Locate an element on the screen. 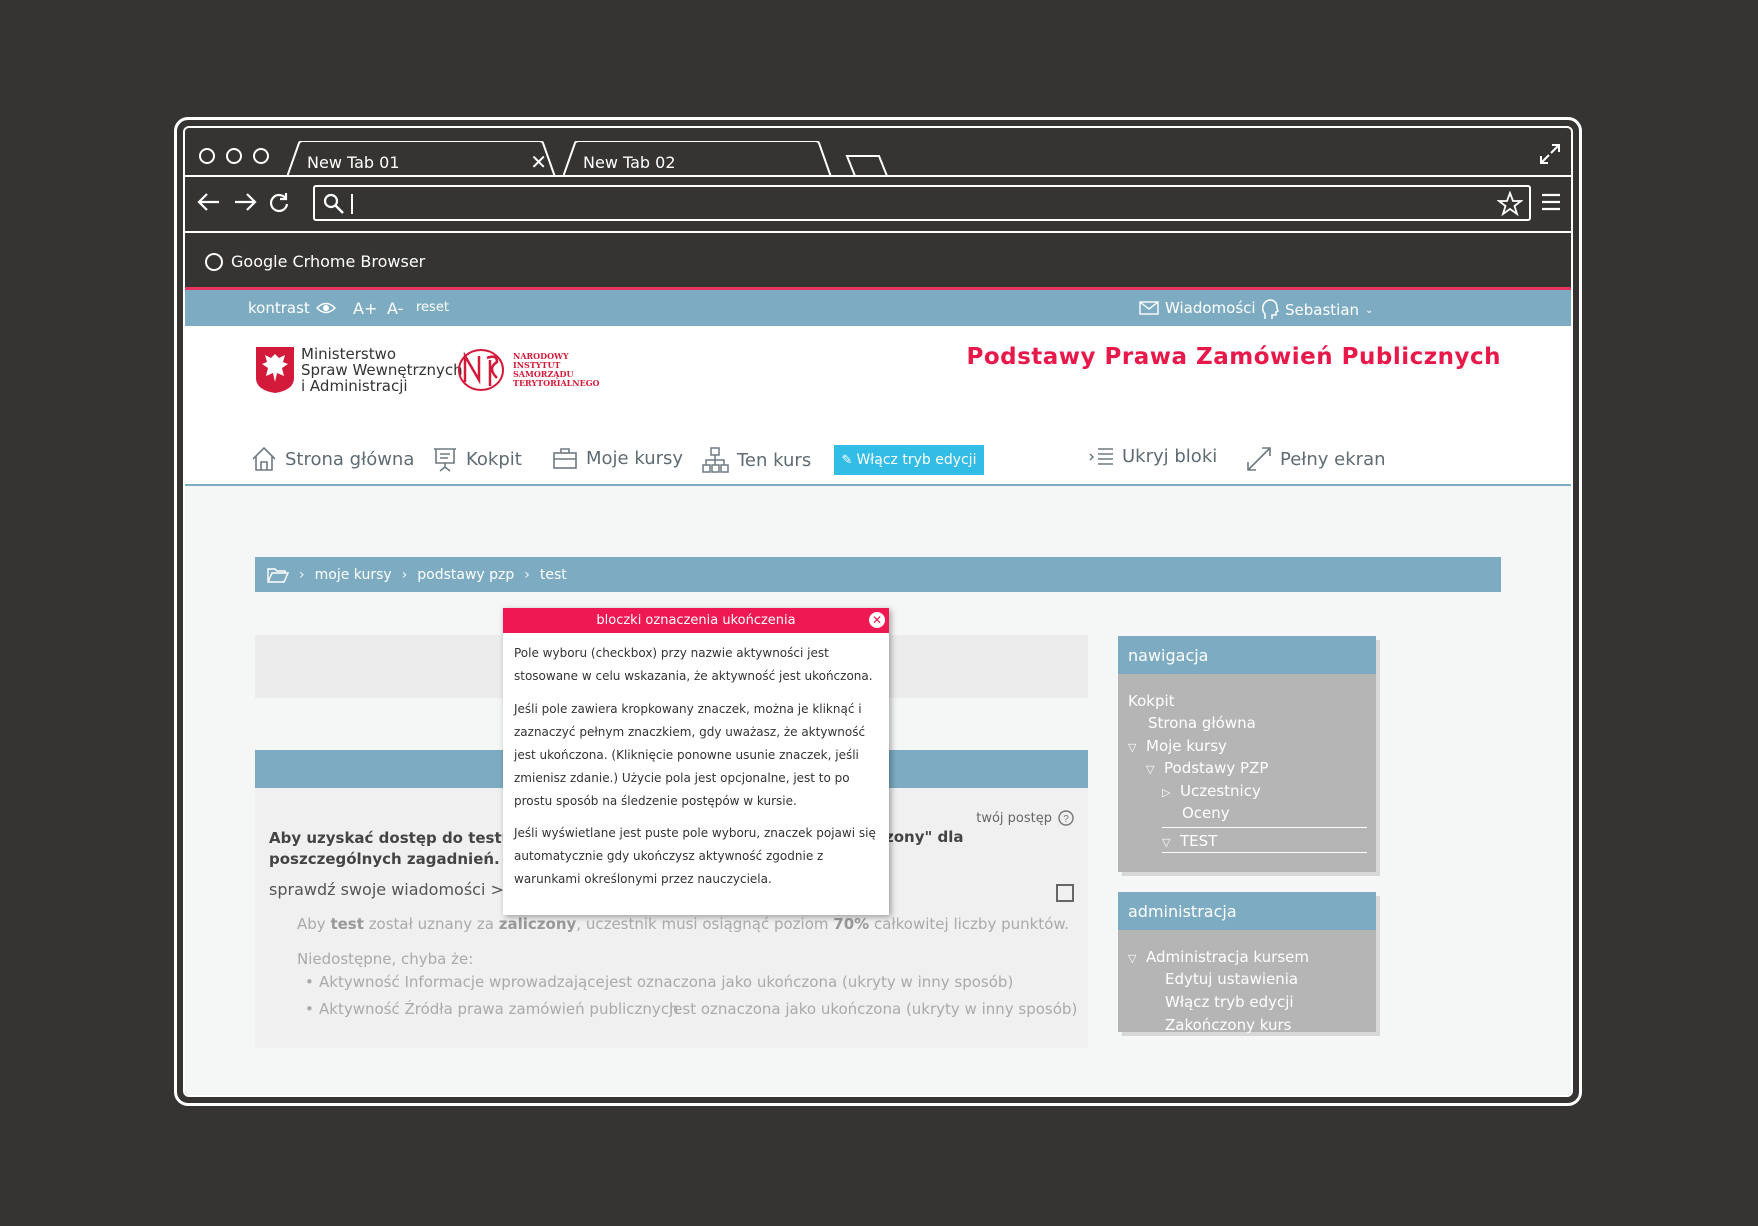  triangle-right-icon: ▷ is located at coordinates (1166, 792).